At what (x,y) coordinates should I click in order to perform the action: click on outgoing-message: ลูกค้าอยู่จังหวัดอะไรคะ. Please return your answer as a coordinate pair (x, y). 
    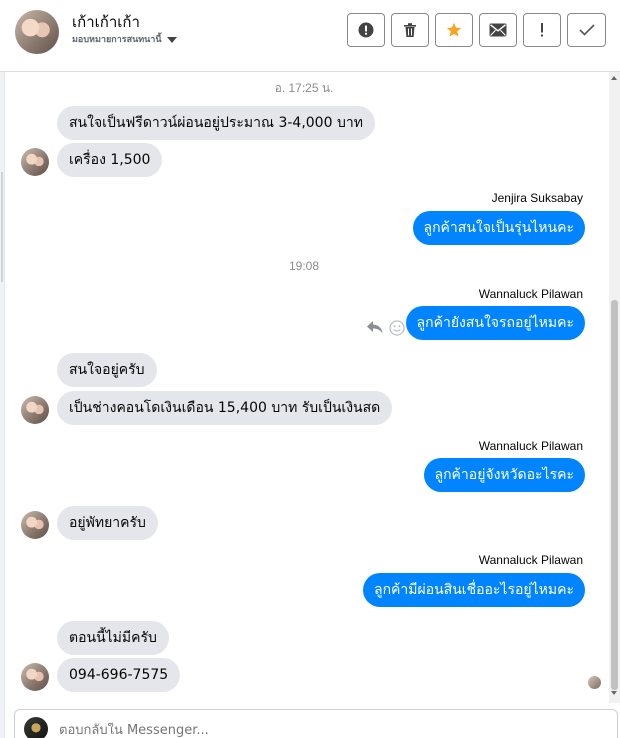
    Looking at the image, I should click on (504, 475).